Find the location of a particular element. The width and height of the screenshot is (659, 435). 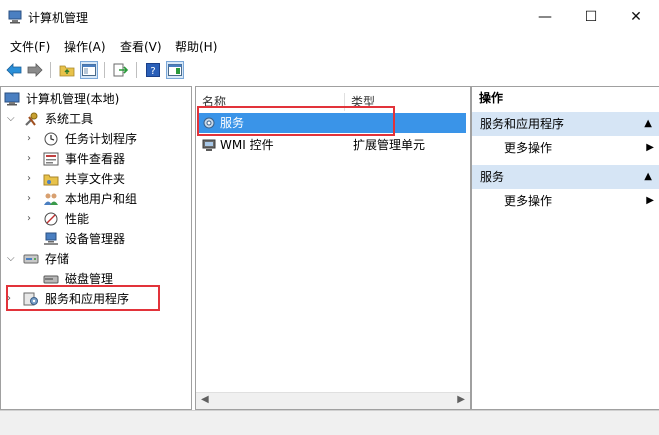

shared-folder-icon is located at coordinates (51, 180).